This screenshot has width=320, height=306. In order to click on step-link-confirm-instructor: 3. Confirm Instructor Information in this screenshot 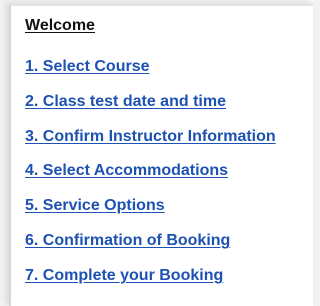, I will do `click(150, 137)`.